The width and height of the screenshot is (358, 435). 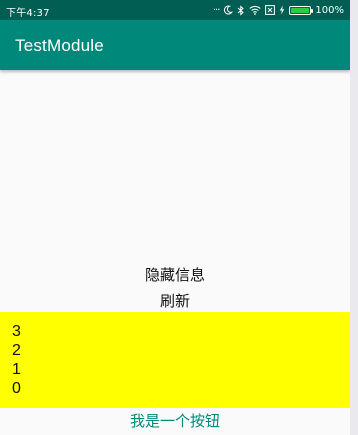 I want to click on battery-icon, so click(x=301, y=10).